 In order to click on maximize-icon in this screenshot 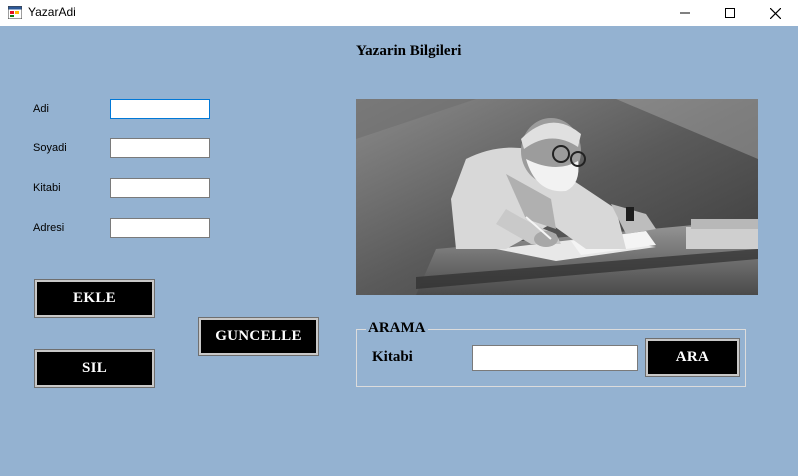, I will do `click(730, 13)`.